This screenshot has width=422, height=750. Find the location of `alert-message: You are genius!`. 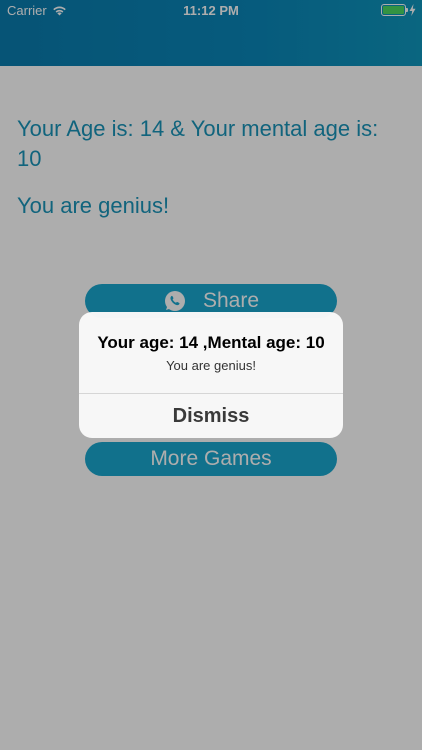

alert-message: You are genius! is located at coordinates (211, 365).